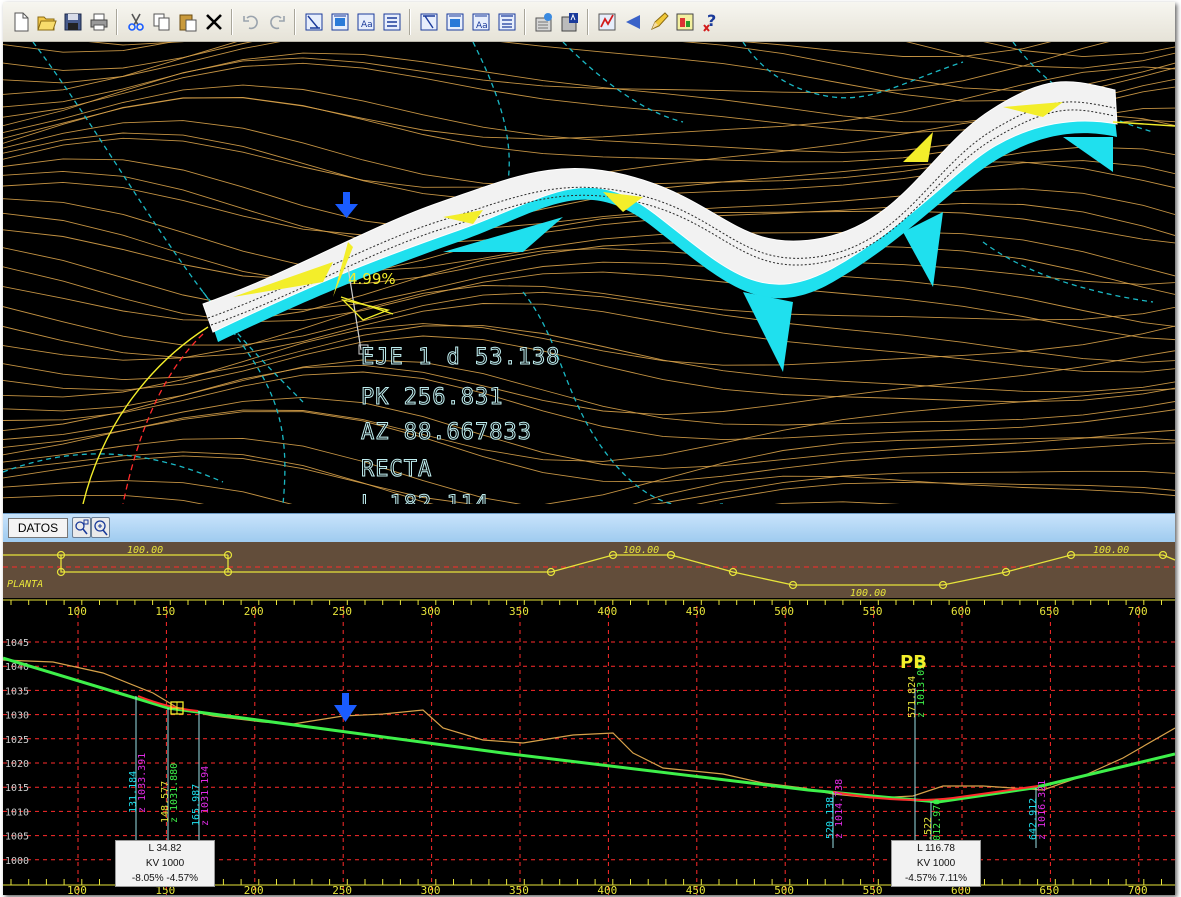 This screenshot has height=897, width=1181. I want to click on view-plan-1-icon, so click(313, 22).